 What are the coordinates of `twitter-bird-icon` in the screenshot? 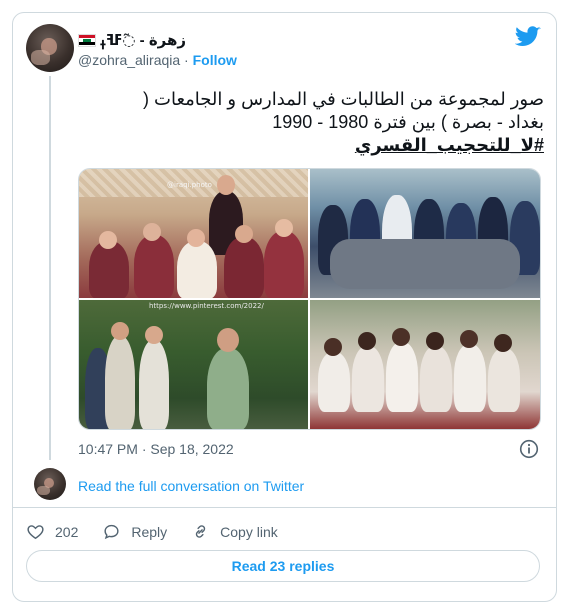 It's located at (528, 37).